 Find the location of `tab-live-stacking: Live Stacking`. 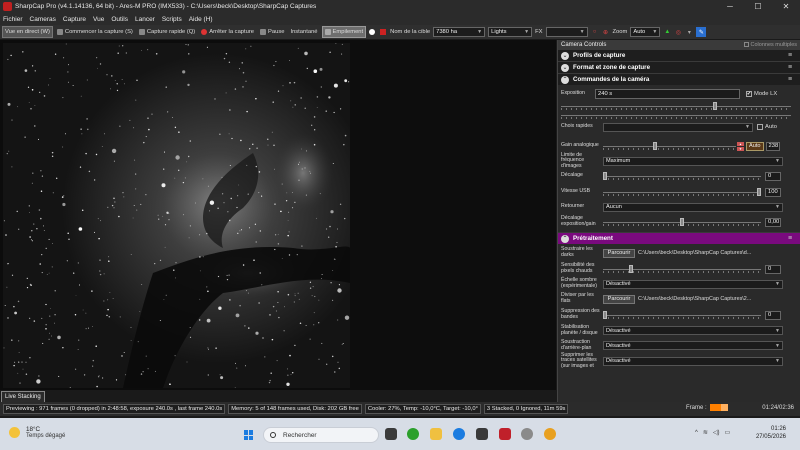

tab-live-stacking: Live Stacking is located at coordinates (23, 396).